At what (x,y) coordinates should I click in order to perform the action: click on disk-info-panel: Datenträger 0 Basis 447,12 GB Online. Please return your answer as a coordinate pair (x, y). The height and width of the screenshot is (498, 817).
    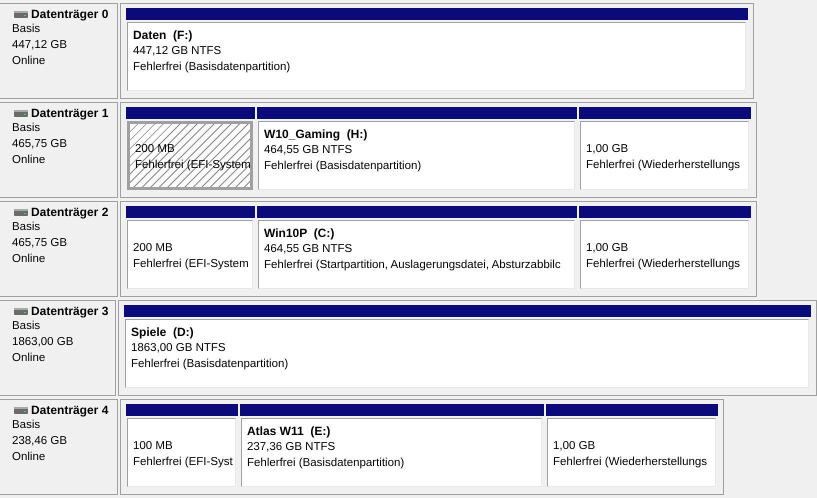
    Looking at the image, I should click on (59, 51).